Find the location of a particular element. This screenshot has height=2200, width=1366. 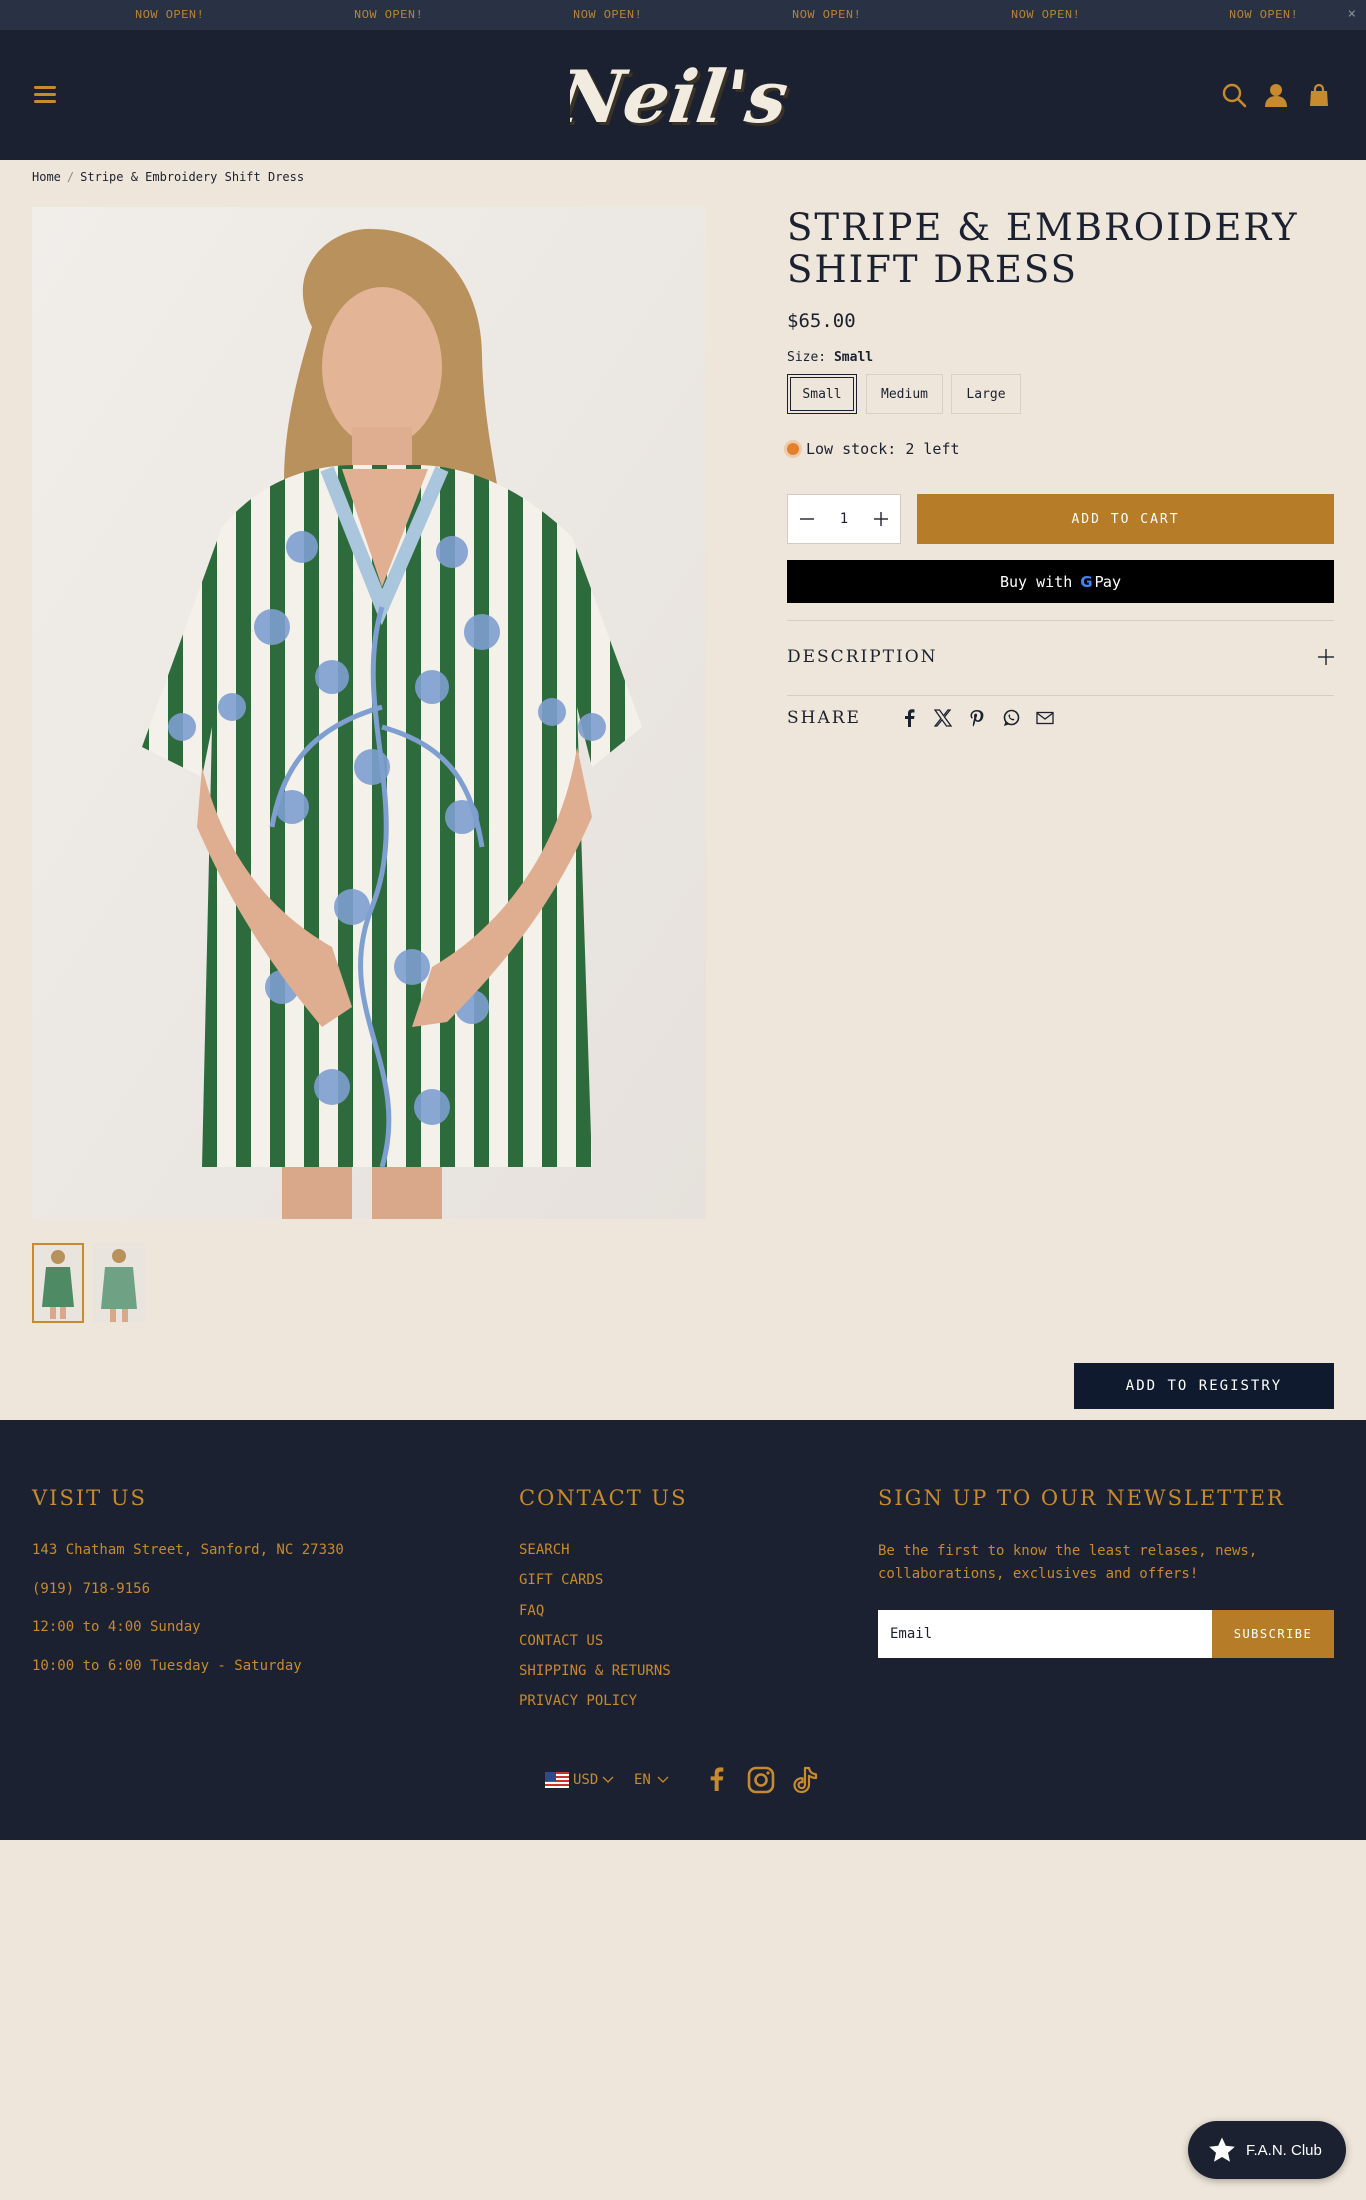

logo-wordmark: Neil's Neil's is located at coordinates (673, 99).